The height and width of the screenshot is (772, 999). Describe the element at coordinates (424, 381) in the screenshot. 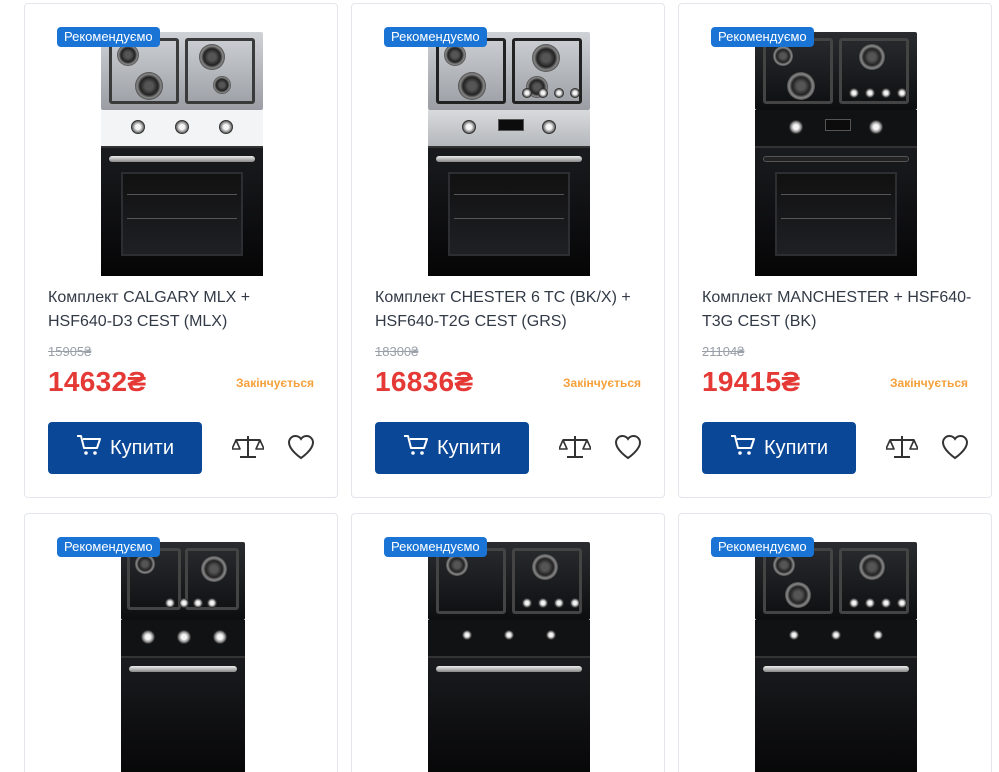

I see `current-price: 16836₴` at that location.